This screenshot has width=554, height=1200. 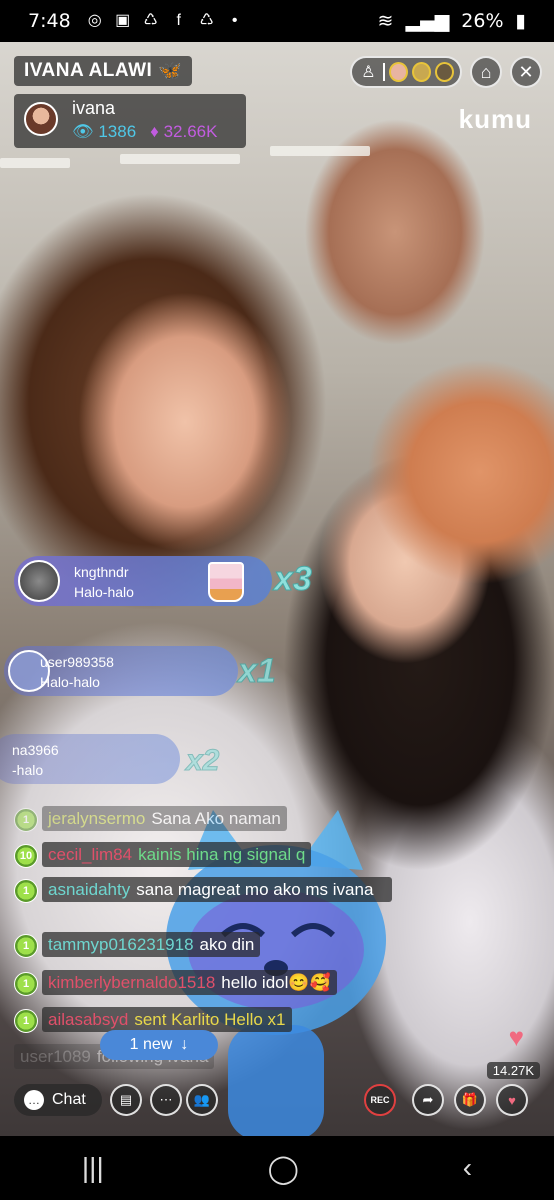 What do you see at coordinates (184, 1044) in the screenshot?
I see `arrow-down-icon: ↓` at bounding box center [184, 1044].